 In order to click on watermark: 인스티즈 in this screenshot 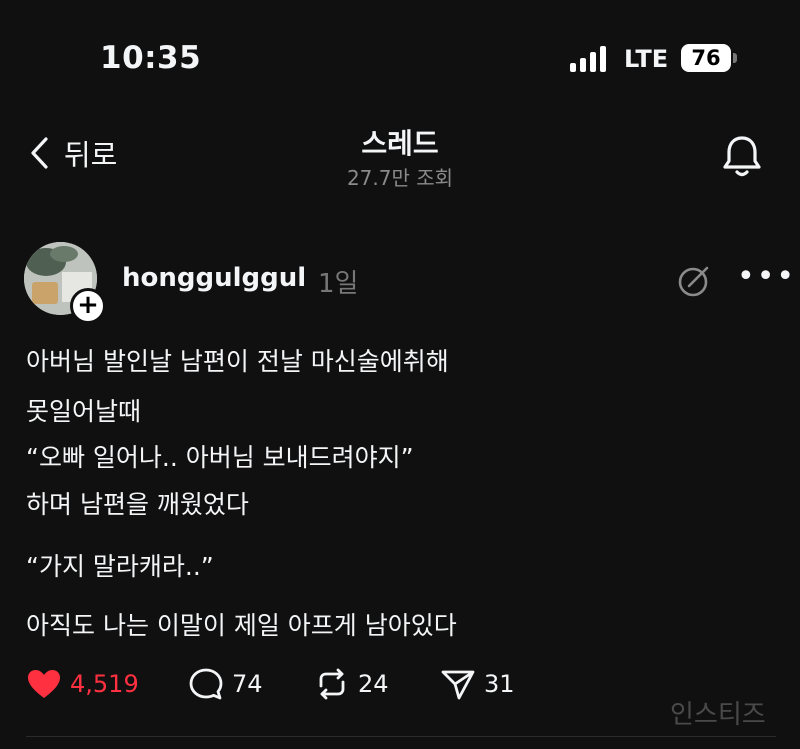, I will do `click(718, 715)`.